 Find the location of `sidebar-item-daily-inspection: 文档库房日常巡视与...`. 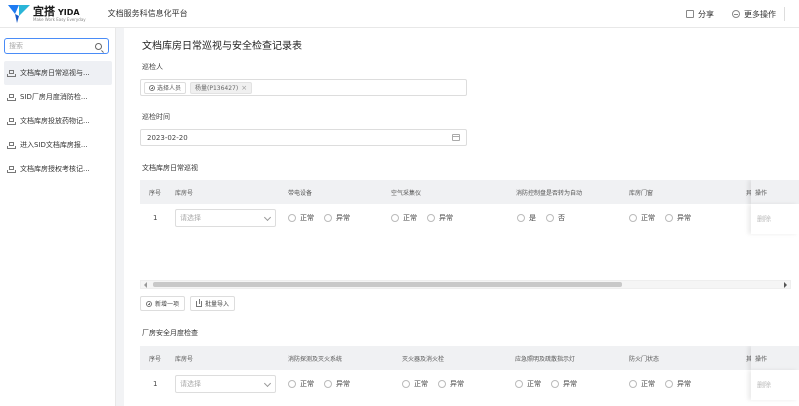

sidebar-item-daily-inspection: 文档库房日常巡视与... is located at coordinates (58, 73).